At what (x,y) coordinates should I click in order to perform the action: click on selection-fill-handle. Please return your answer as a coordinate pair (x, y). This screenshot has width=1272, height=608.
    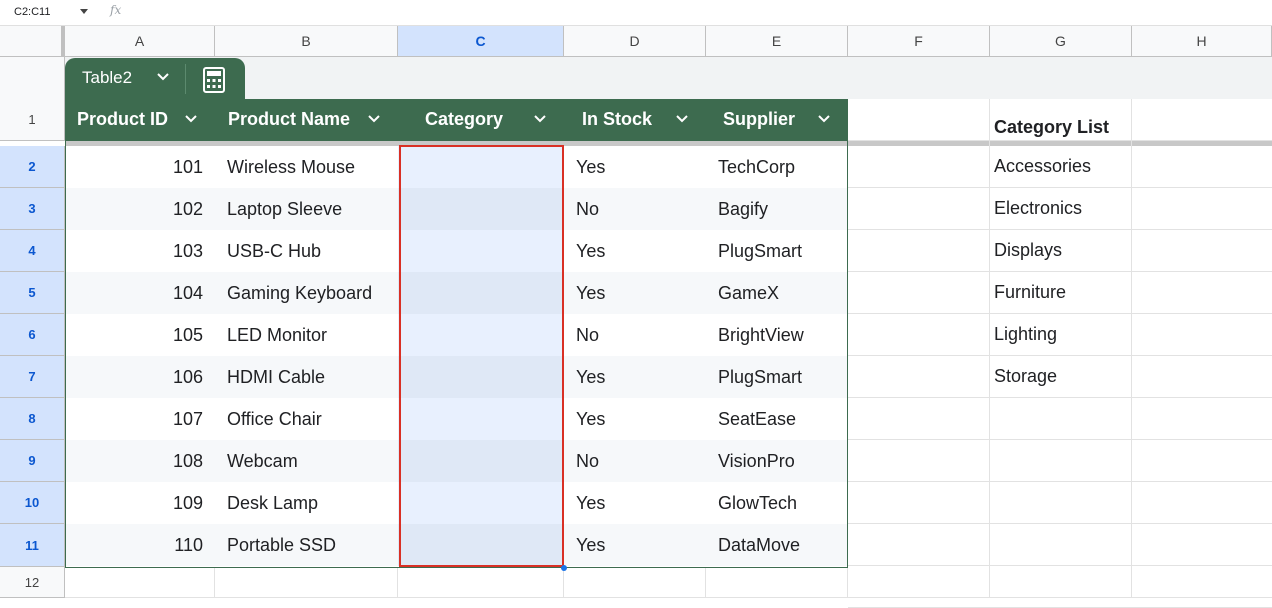
    Looking at the image, I should click on (564, 568).